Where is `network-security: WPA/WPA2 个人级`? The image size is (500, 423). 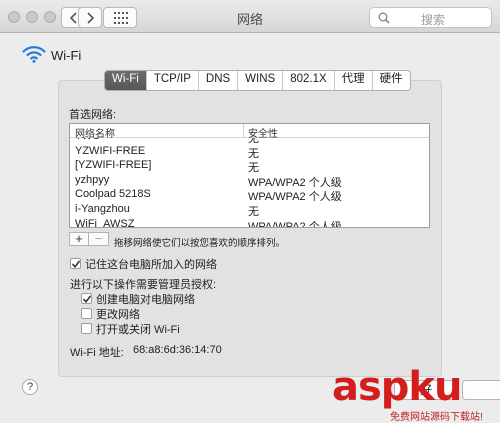 network-security: WPA/WPA2 个人级 is located at coordinates (295, 224).